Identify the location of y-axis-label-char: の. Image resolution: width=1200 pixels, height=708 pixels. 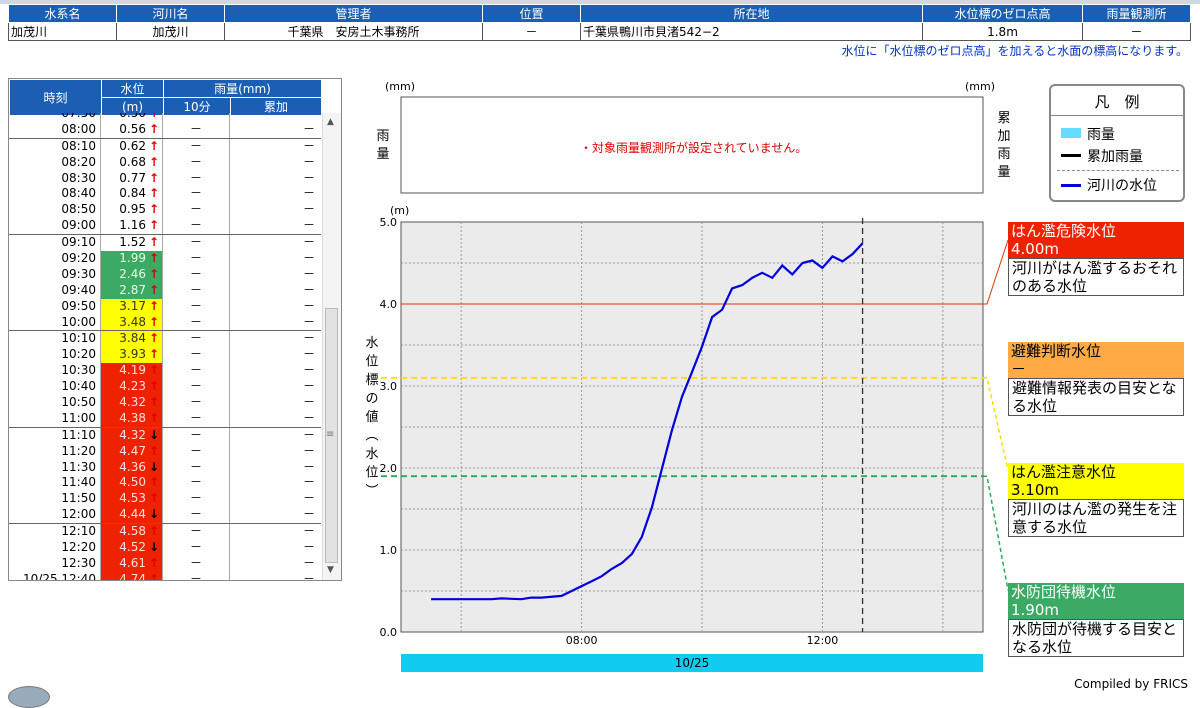
(371, 399).